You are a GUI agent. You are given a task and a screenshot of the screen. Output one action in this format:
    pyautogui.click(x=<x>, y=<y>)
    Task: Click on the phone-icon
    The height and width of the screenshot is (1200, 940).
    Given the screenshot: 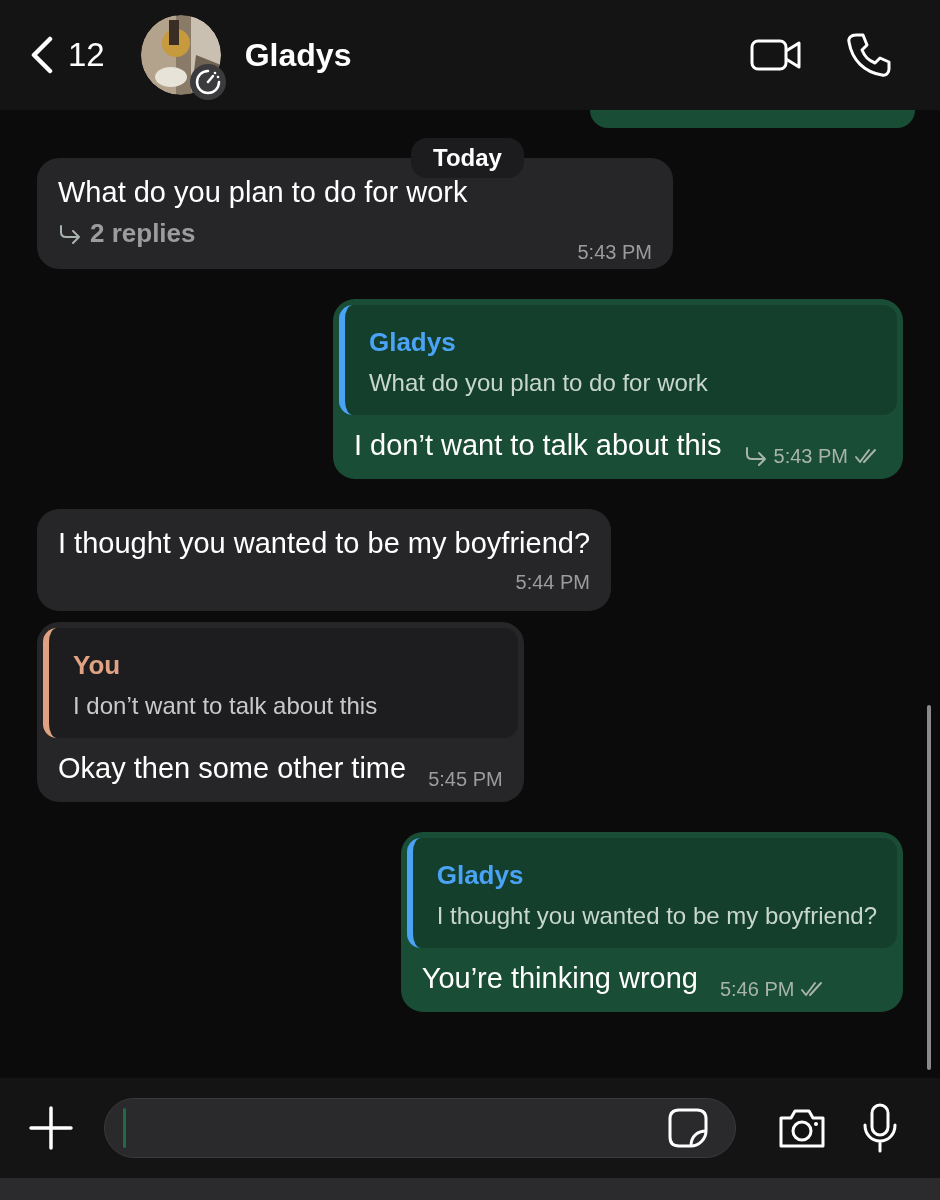 What is the action you would take?
    pyautogui.click(x=869, y=55)
    